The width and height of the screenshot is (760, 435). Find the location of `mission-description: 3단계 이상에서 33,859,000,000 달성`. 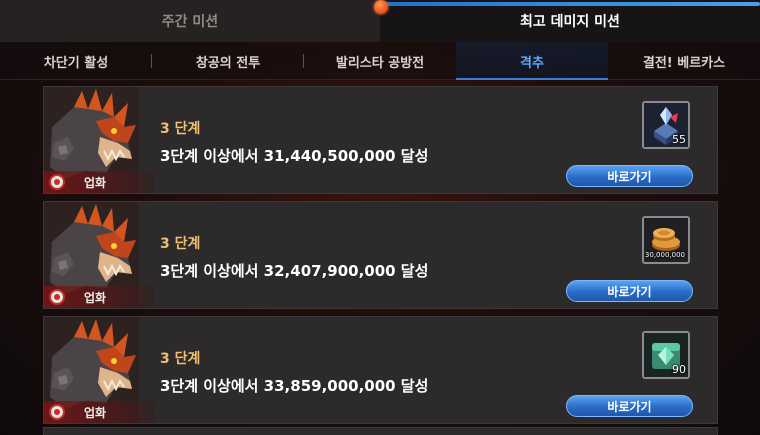

mission-description: 3단계 이상에서 33,859,000,000 달성 is located at coordinates (294, 386).